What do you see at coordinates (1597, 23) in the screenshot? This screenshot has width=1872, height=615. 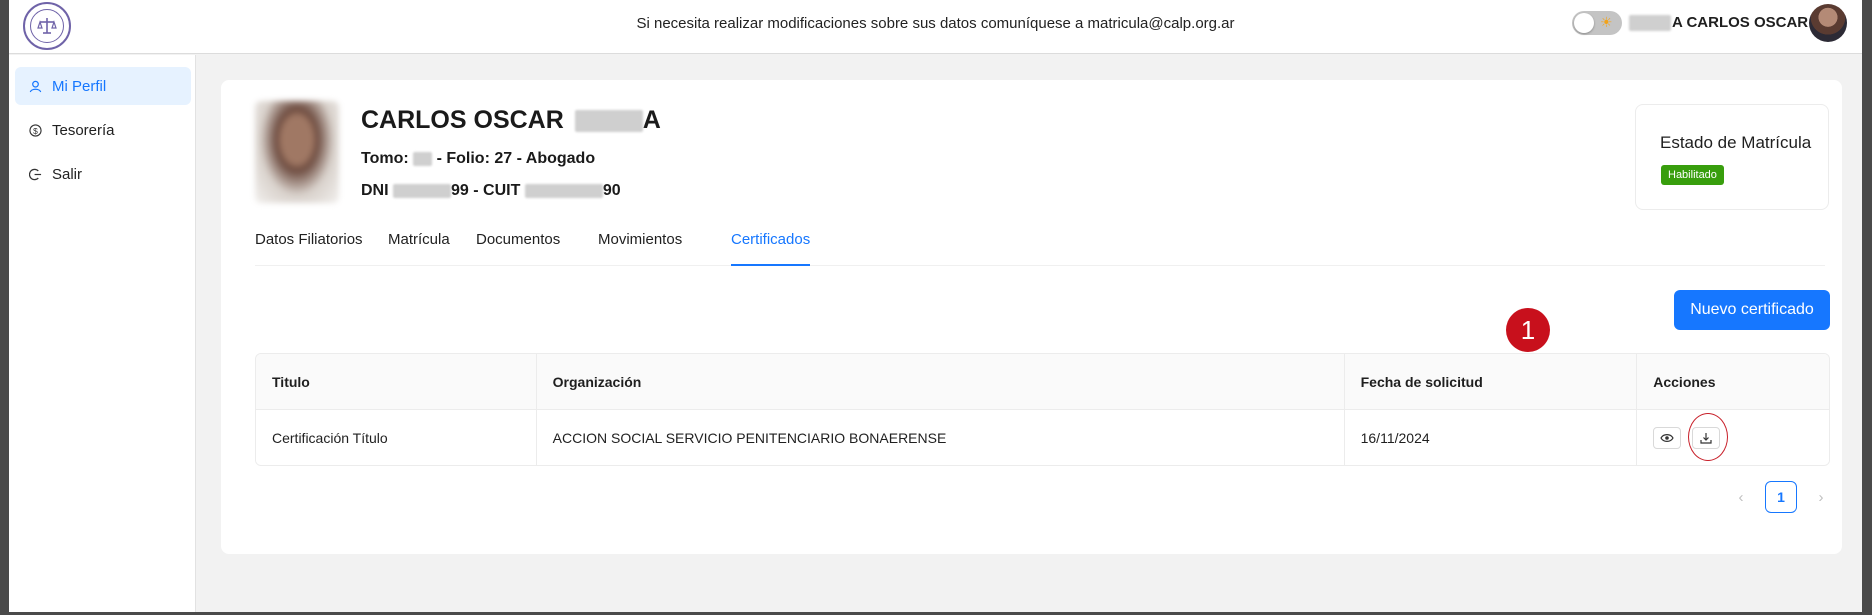 I see `theme-toggle: ☀` at bounding box center [1597, 23].